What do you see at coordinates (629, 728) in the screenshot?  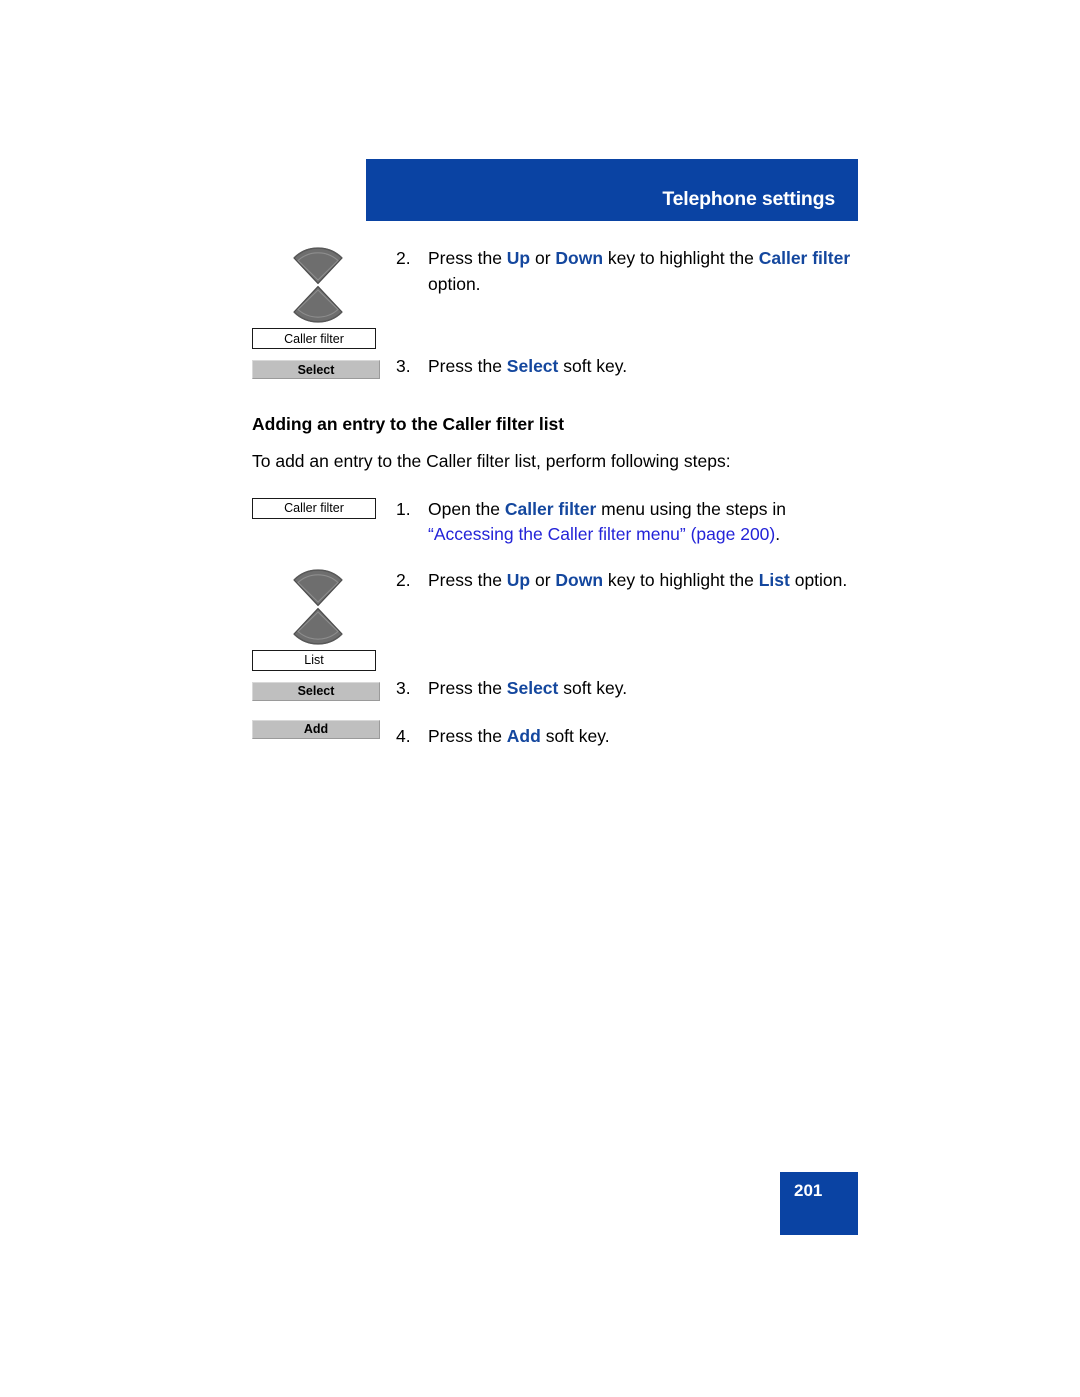 I see `step-text-column: 4. Press the Add soft key.` at bounding box center [629, 728].